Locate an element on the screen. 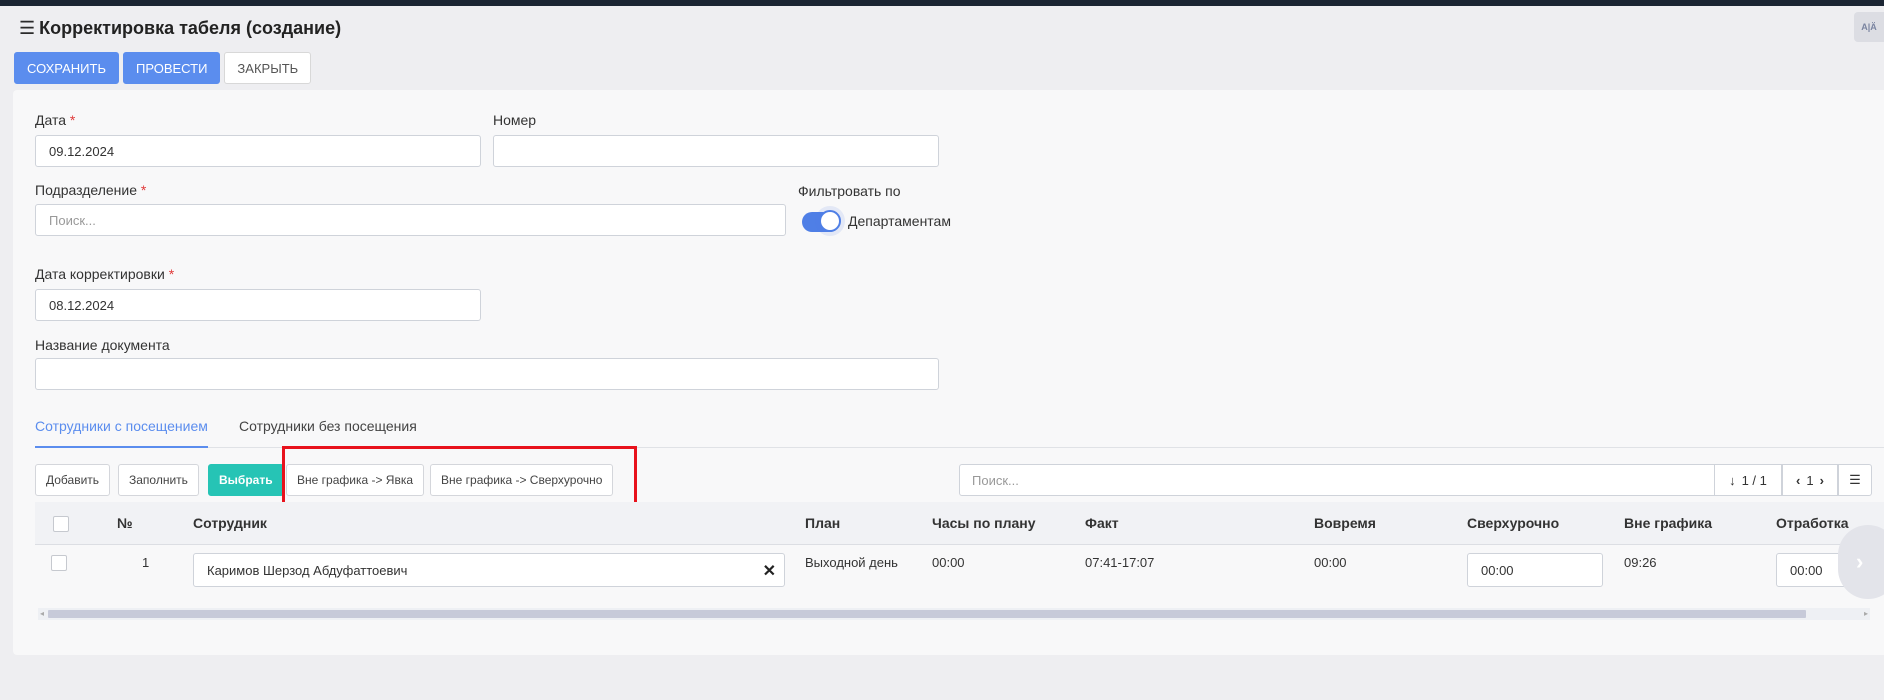 The height and width of the screenshot is (700, 1884). filter-label: Фильтровать по is located at coordinates (849, 191).